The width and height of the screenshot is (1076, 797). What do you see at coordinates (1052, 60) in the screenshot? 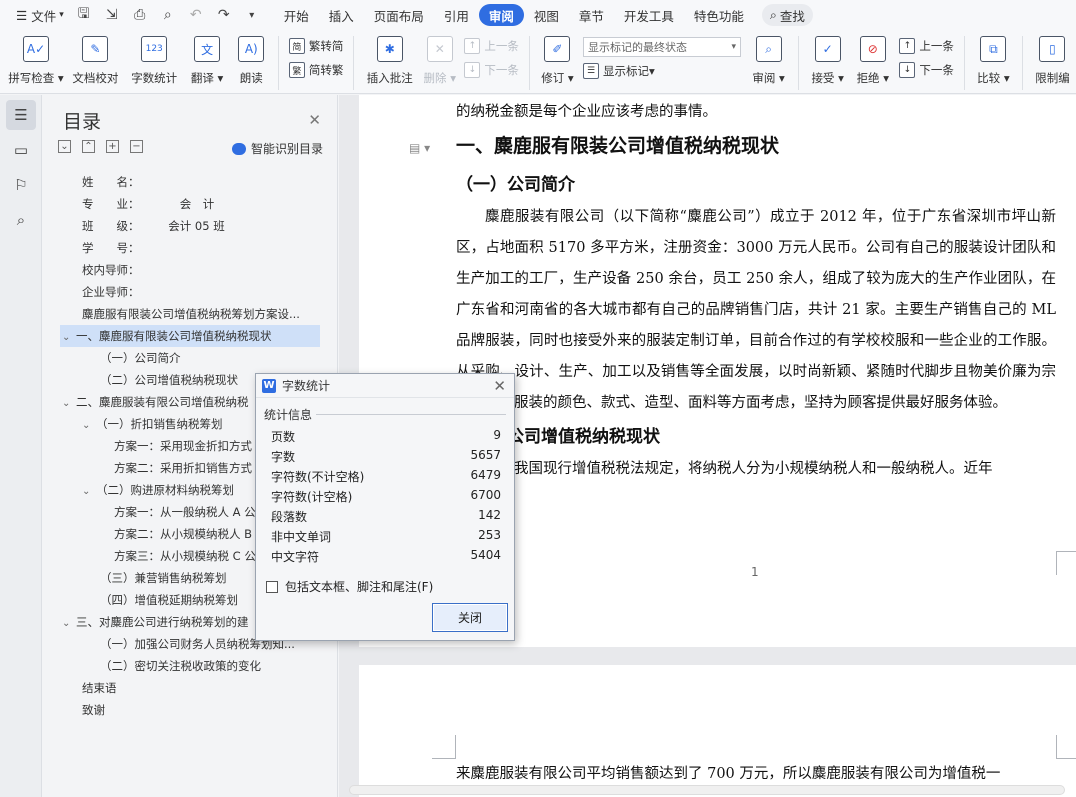
I see `restrict-edit-button: ▯ 限制编` at bounding box center [1052, 60].